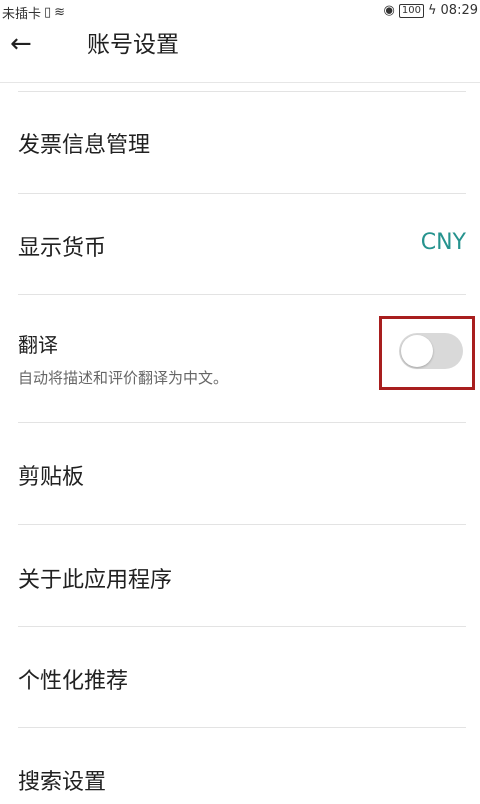 This screenshot has width=480, height=804. What do you see at coordinates (84, 145) in the screenshot?
I see `settings-item-label: 发票信息管理` at bounding box center [84, 145].